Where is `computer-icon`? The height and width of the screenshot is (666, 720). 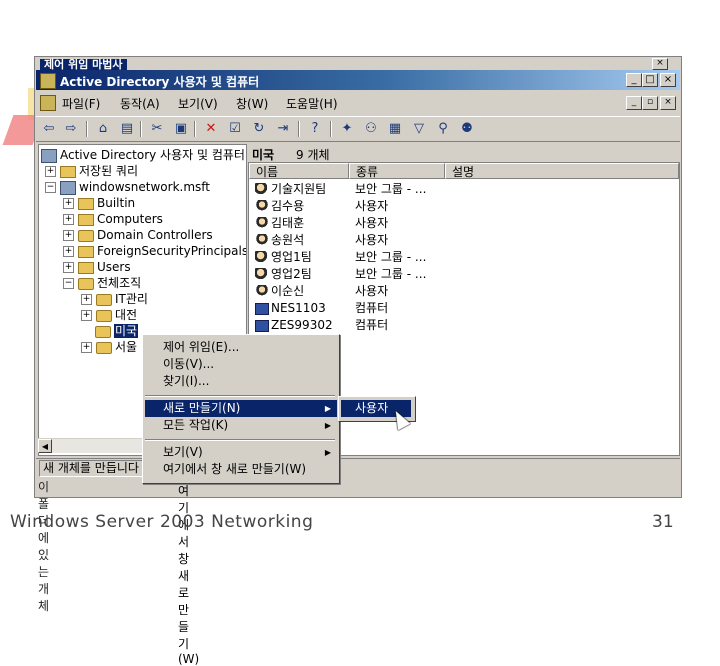
computer-icon is located at coordinates (262, 309).